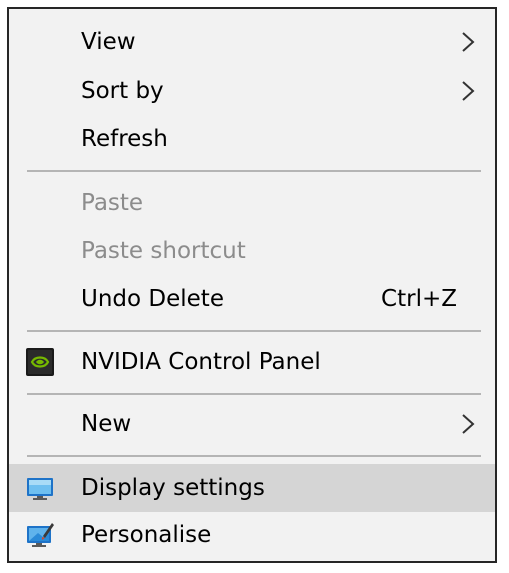 This screenshot has width=509, height=573. What do you see at coordinates (152, 299) in the screenshot?
I see `menu-item-label: Undo Delete` at bounding box center [152, 299].